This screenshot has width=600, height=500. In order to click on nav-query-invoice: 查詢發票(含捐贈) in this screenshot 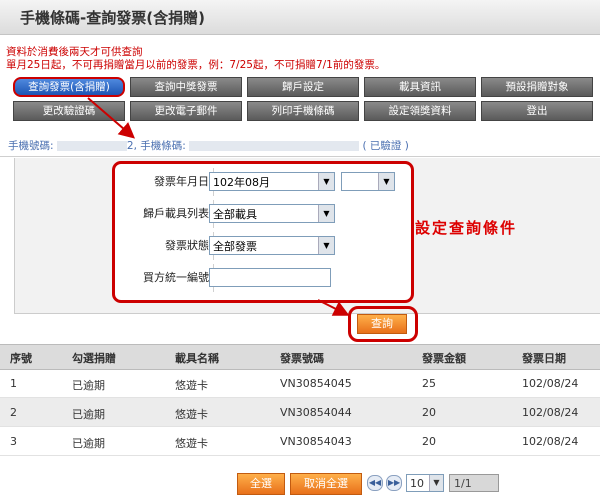, I will do `click(69, 87)`.